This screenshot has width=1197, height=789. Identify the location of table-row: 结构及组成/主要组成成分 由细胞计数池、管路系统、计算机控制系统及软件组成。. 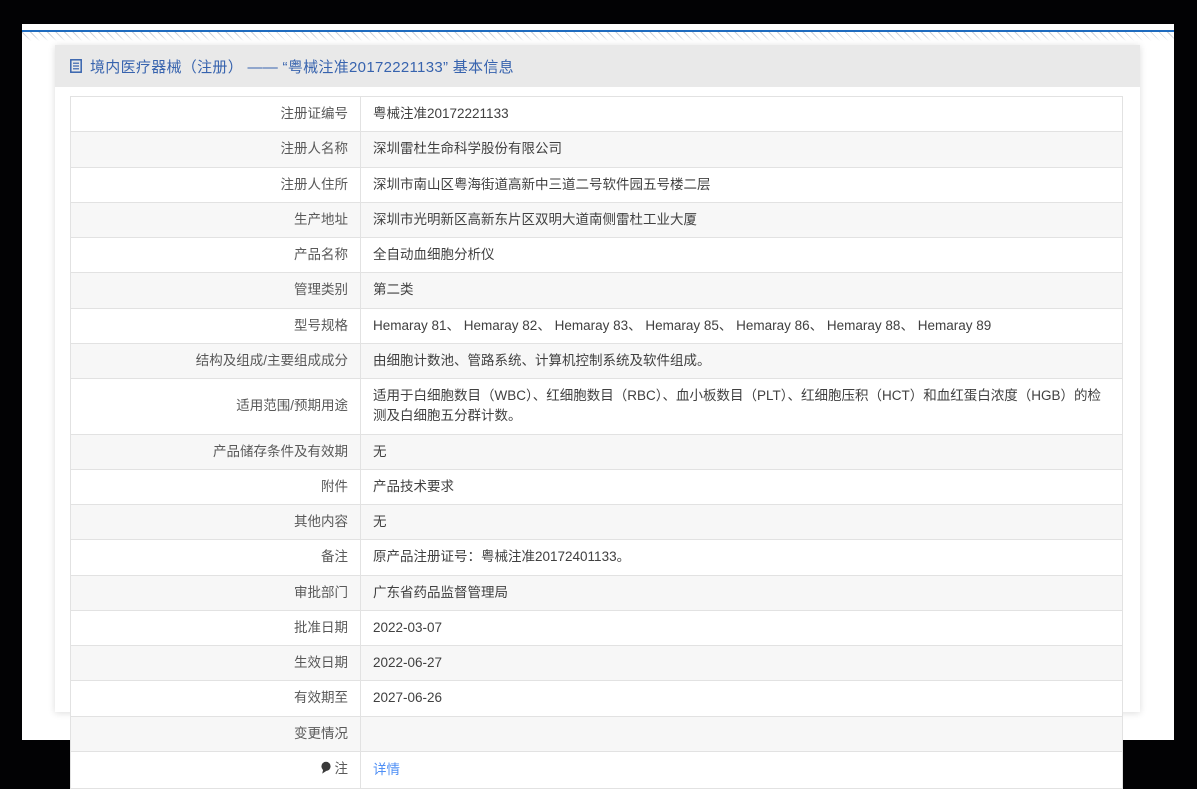
(596, 361).